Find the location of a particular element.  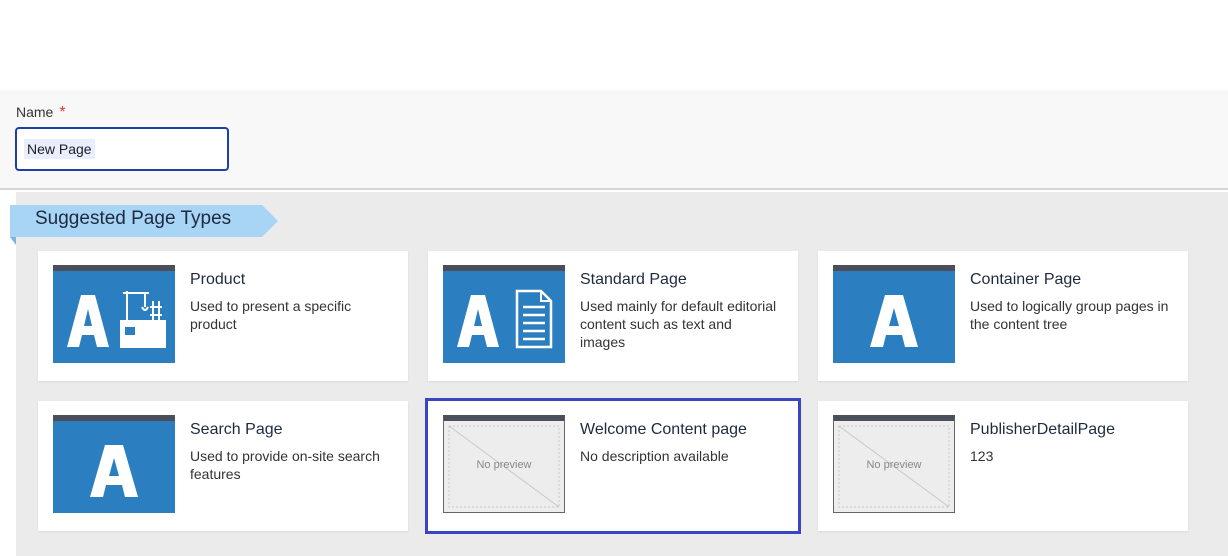

card-description: 123 is located at coordinates (982, 456).